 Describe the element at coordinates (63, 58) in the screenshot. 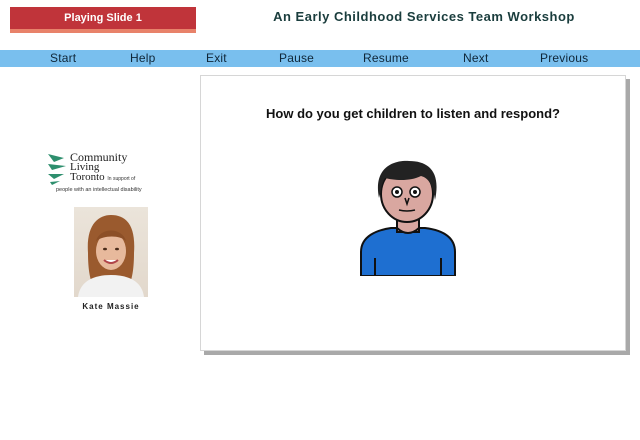

I see `start-button: Start` at that location.